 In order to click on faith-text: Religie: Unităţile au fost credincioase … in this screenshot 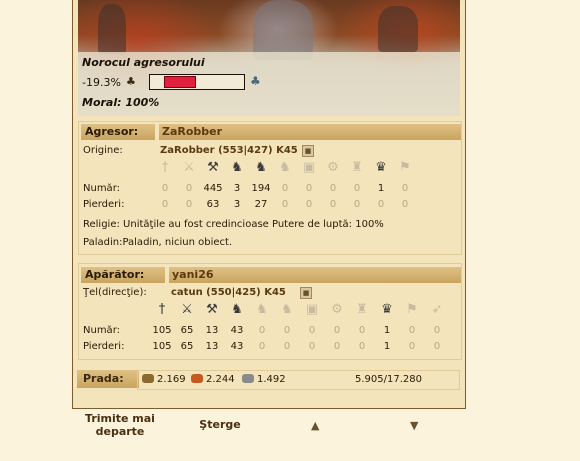, I will do `click(233, 224)`.